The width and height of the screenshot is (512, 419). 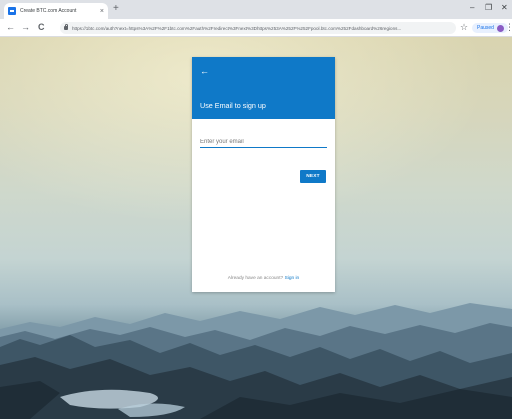 I want to click on profile-button: Paused, so click(x=490, y=28).